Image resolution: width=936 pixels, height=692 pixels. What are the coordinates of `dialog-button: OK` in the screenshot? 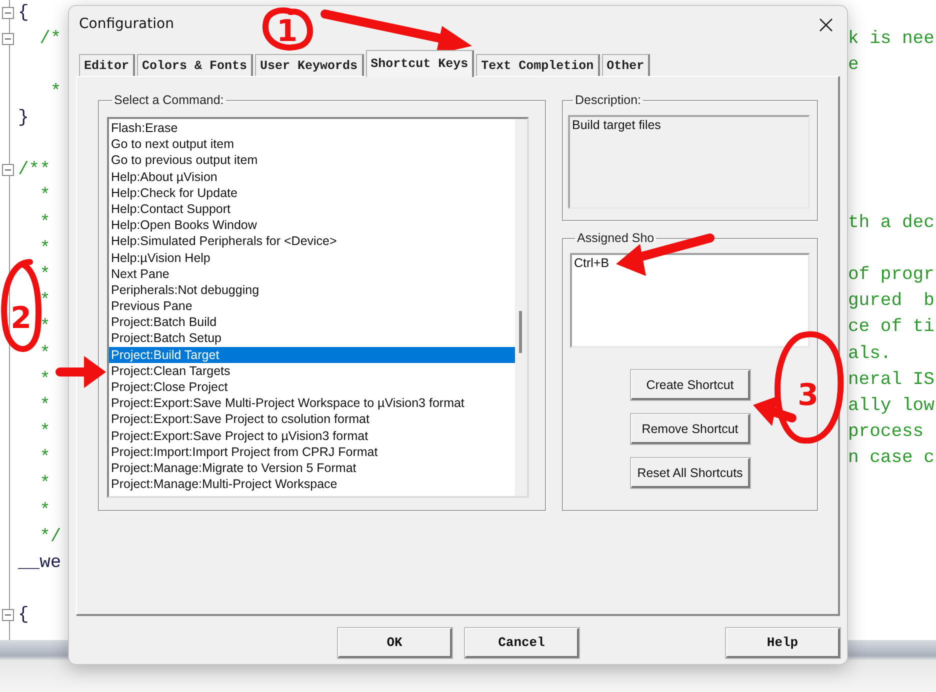 It's located at (395, 643).